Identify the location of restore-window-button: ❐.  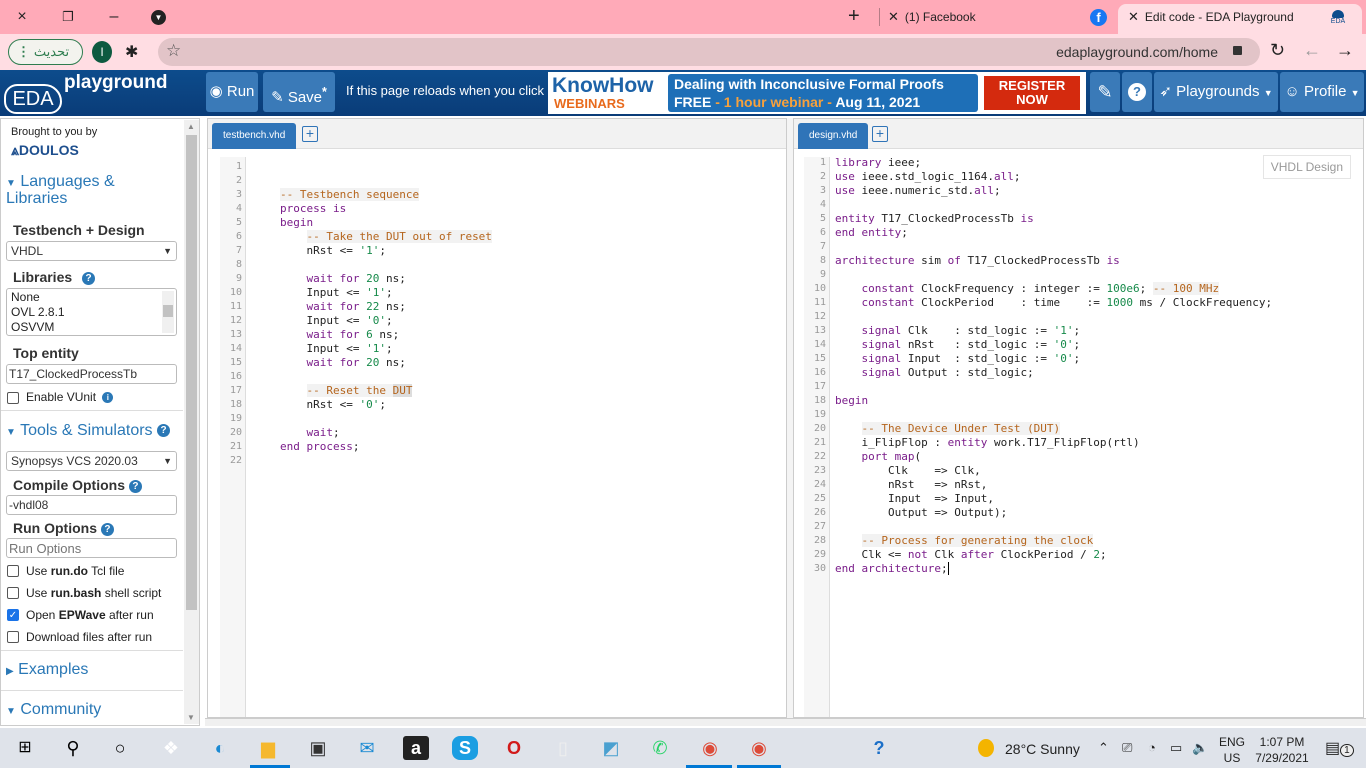
(68, 17).